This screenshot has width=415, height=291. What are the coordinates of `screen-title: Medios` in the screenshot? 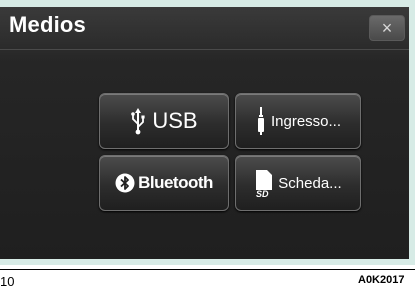 It's located at (47, 24).